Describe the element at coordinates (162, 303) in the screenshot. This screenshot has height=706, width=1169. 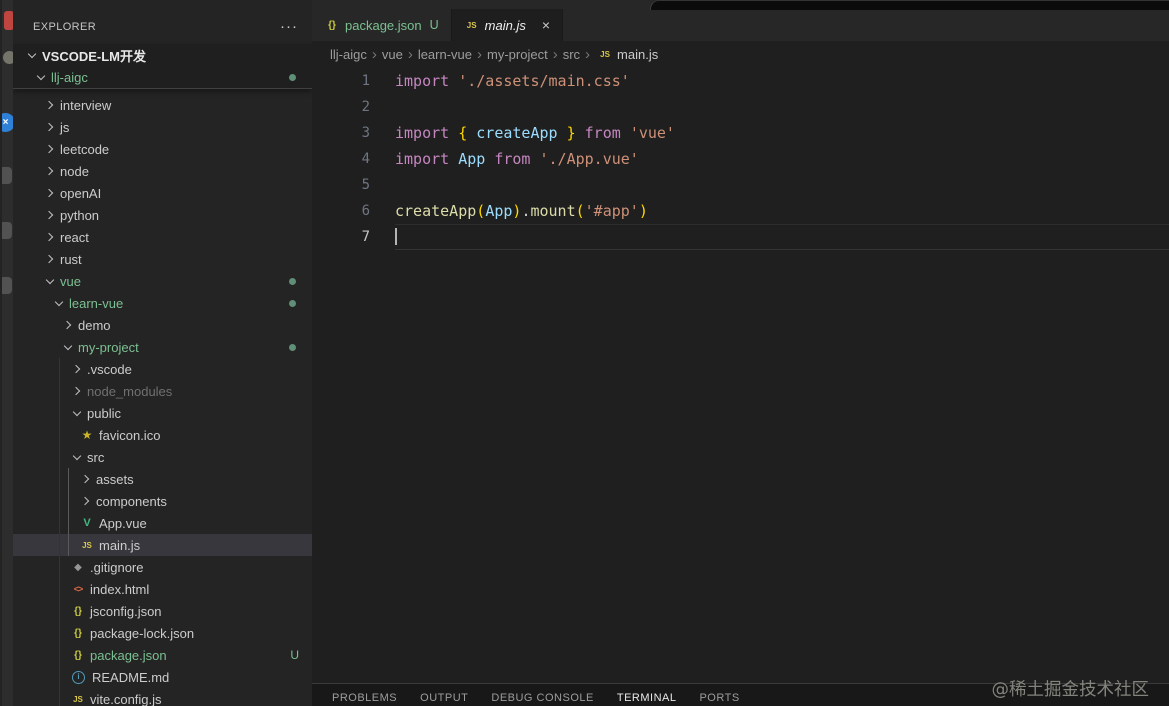
I see `tree-folder-learn-vue: learn-vue` at that location.